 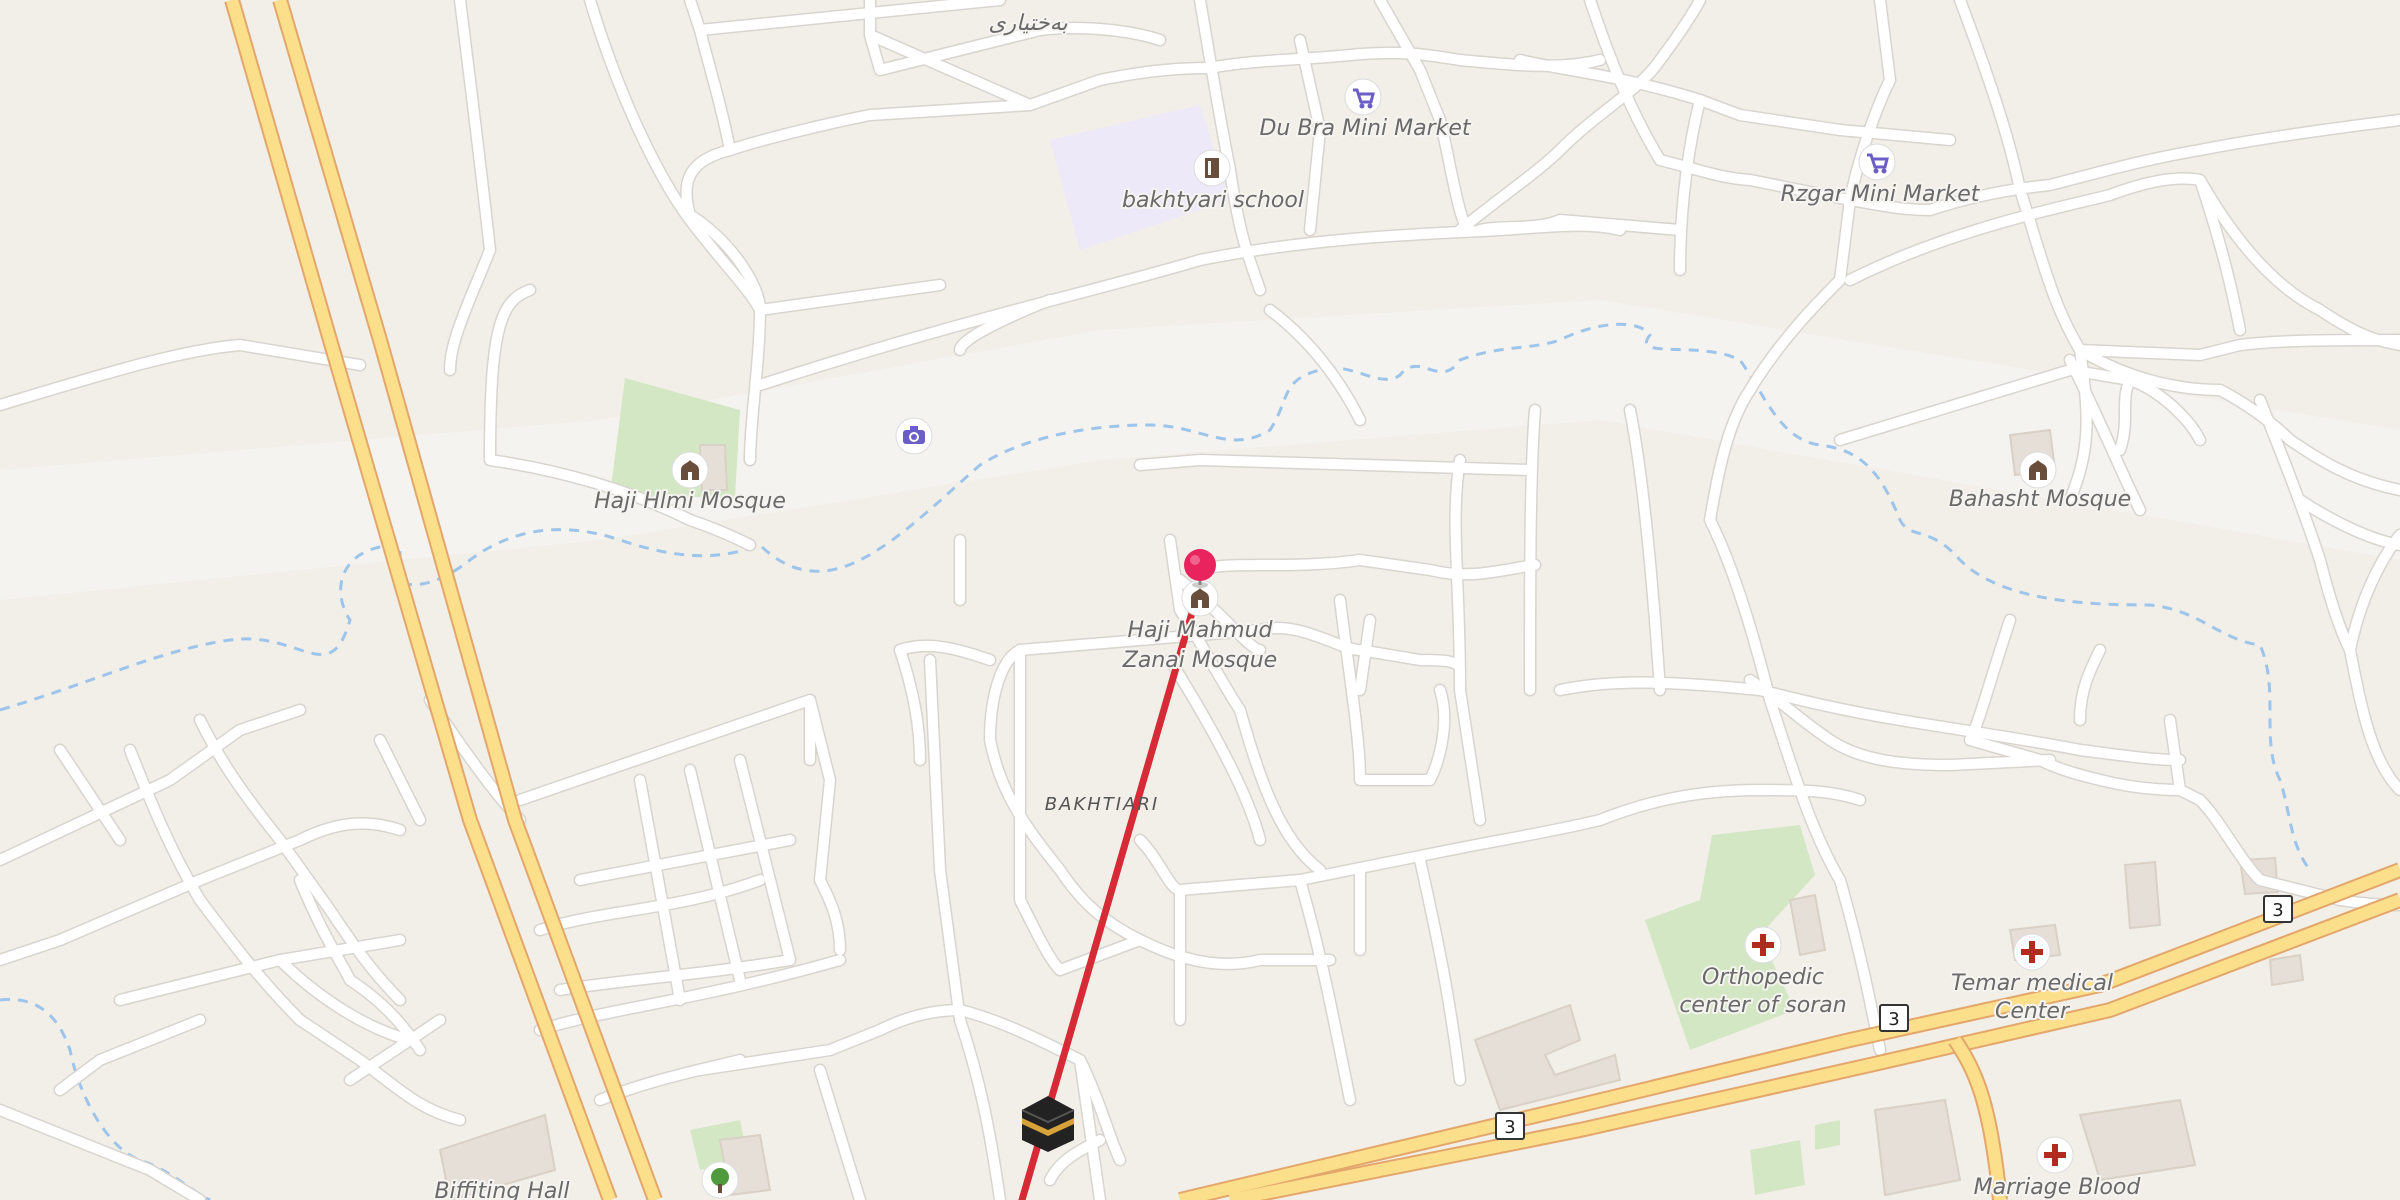 What do you see at coordinates (501, 1189) in the screenshot?
I see `label-biffiting-hall: Biffiting Hall` at bounding box center [501, 1189].